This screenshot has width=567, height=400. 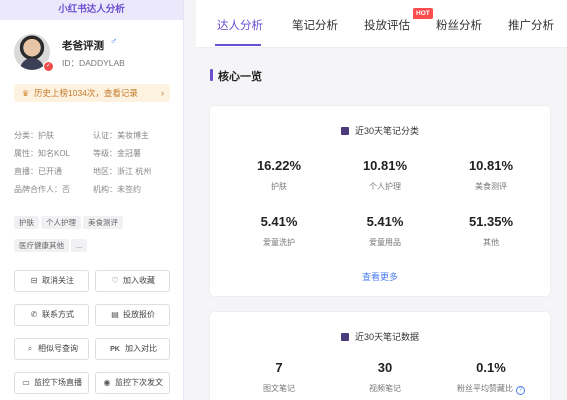 What do you see at coordinates (279, 186) in the screenshot?
I see `stat-label: 护肤` at bounding box center [279, 186].